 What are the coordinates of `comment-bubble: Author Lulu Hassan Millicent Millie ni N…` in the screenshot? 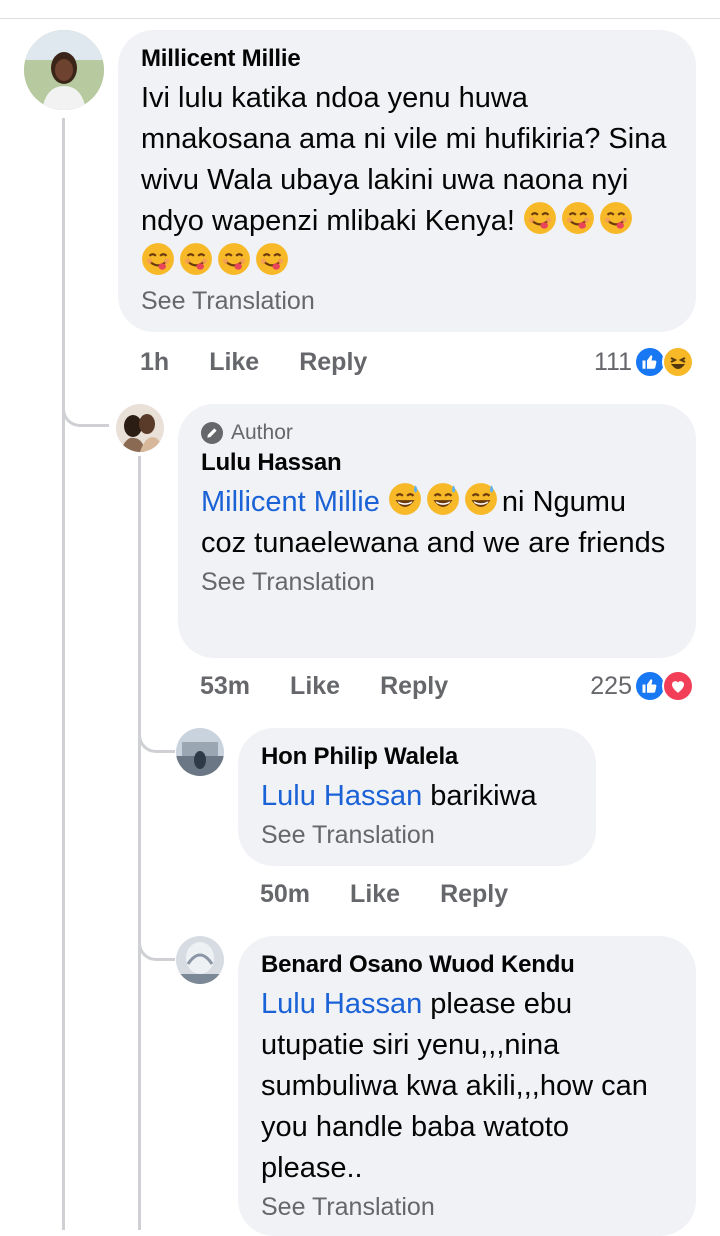 It's located at (437, 531).